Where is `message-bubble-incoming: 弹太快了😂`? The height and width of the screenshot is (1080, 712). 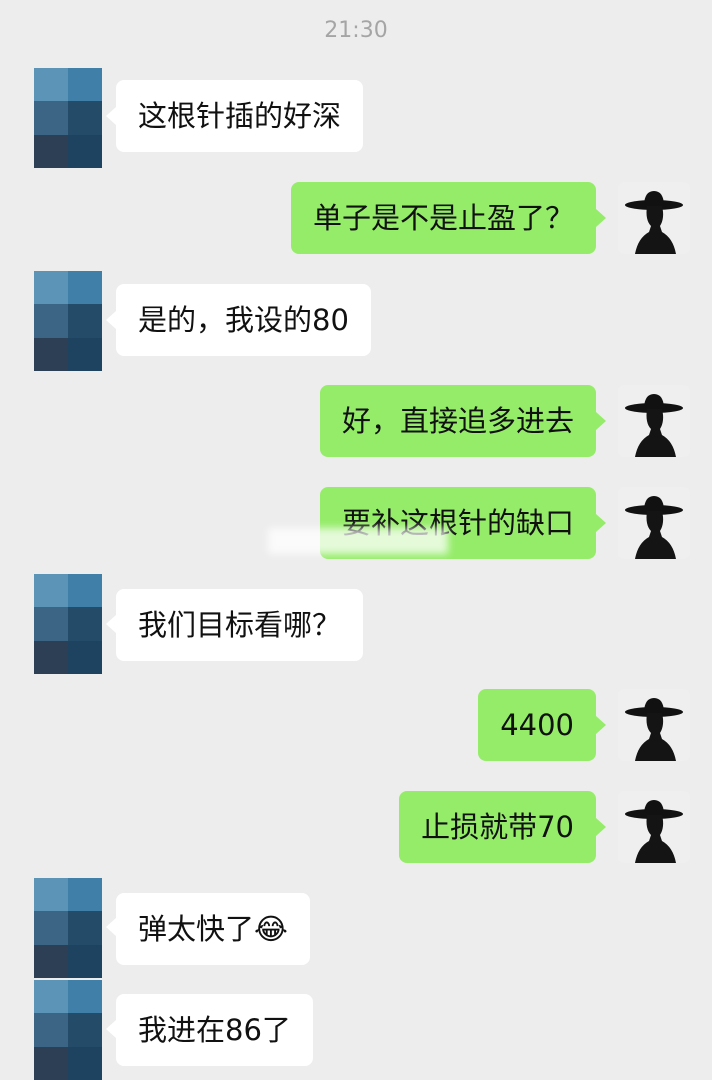
message-bubble-incoming: 弹太快了😂 is located at coordinates (213, 929).